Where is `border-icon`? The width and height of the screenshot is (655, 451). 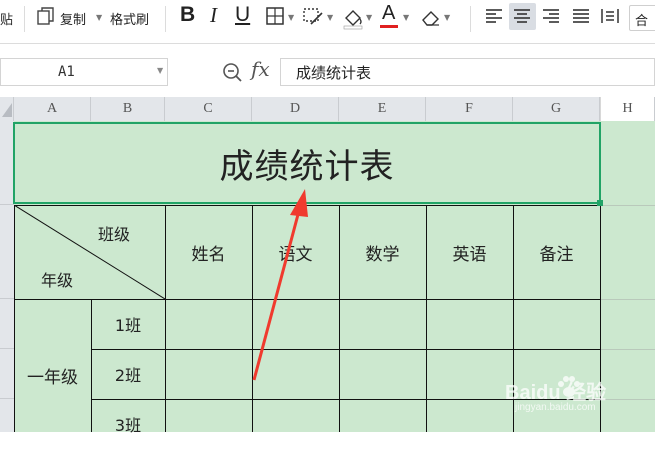 border-icon is located at coordinates (275, 18).